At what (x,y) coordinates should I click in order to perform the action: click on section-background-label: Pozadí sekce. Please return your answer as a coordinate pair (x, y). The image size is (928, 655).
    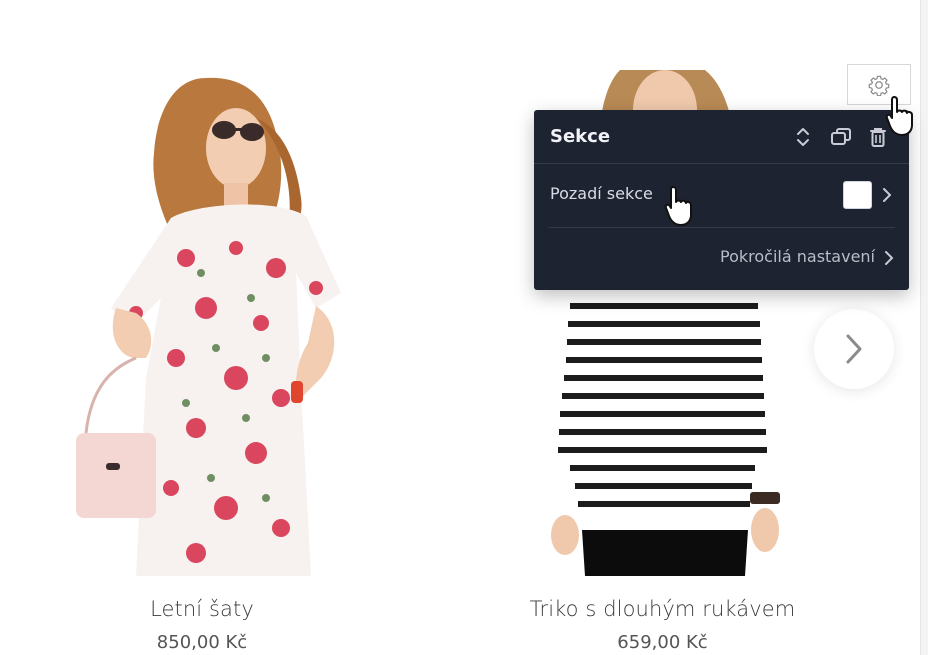
    Looking at the image, I should click on (601, 193).